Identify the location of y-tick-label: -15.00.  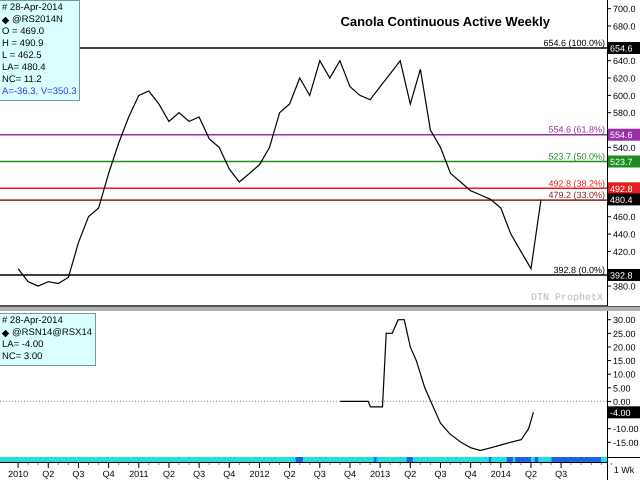
(626, 443).